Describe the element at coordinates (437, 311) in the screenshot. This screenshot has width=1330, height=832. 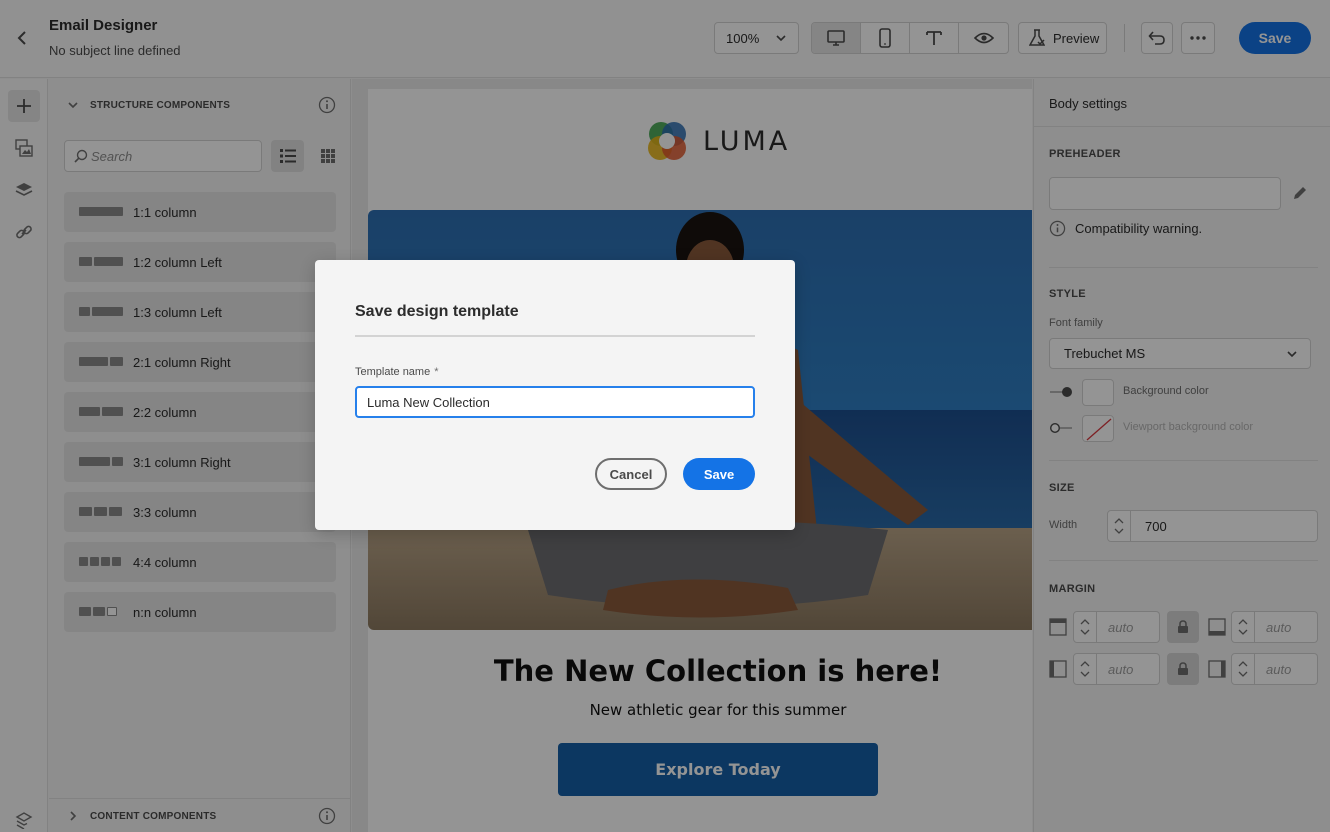
I see `dialog-title: Save design template` at that location.